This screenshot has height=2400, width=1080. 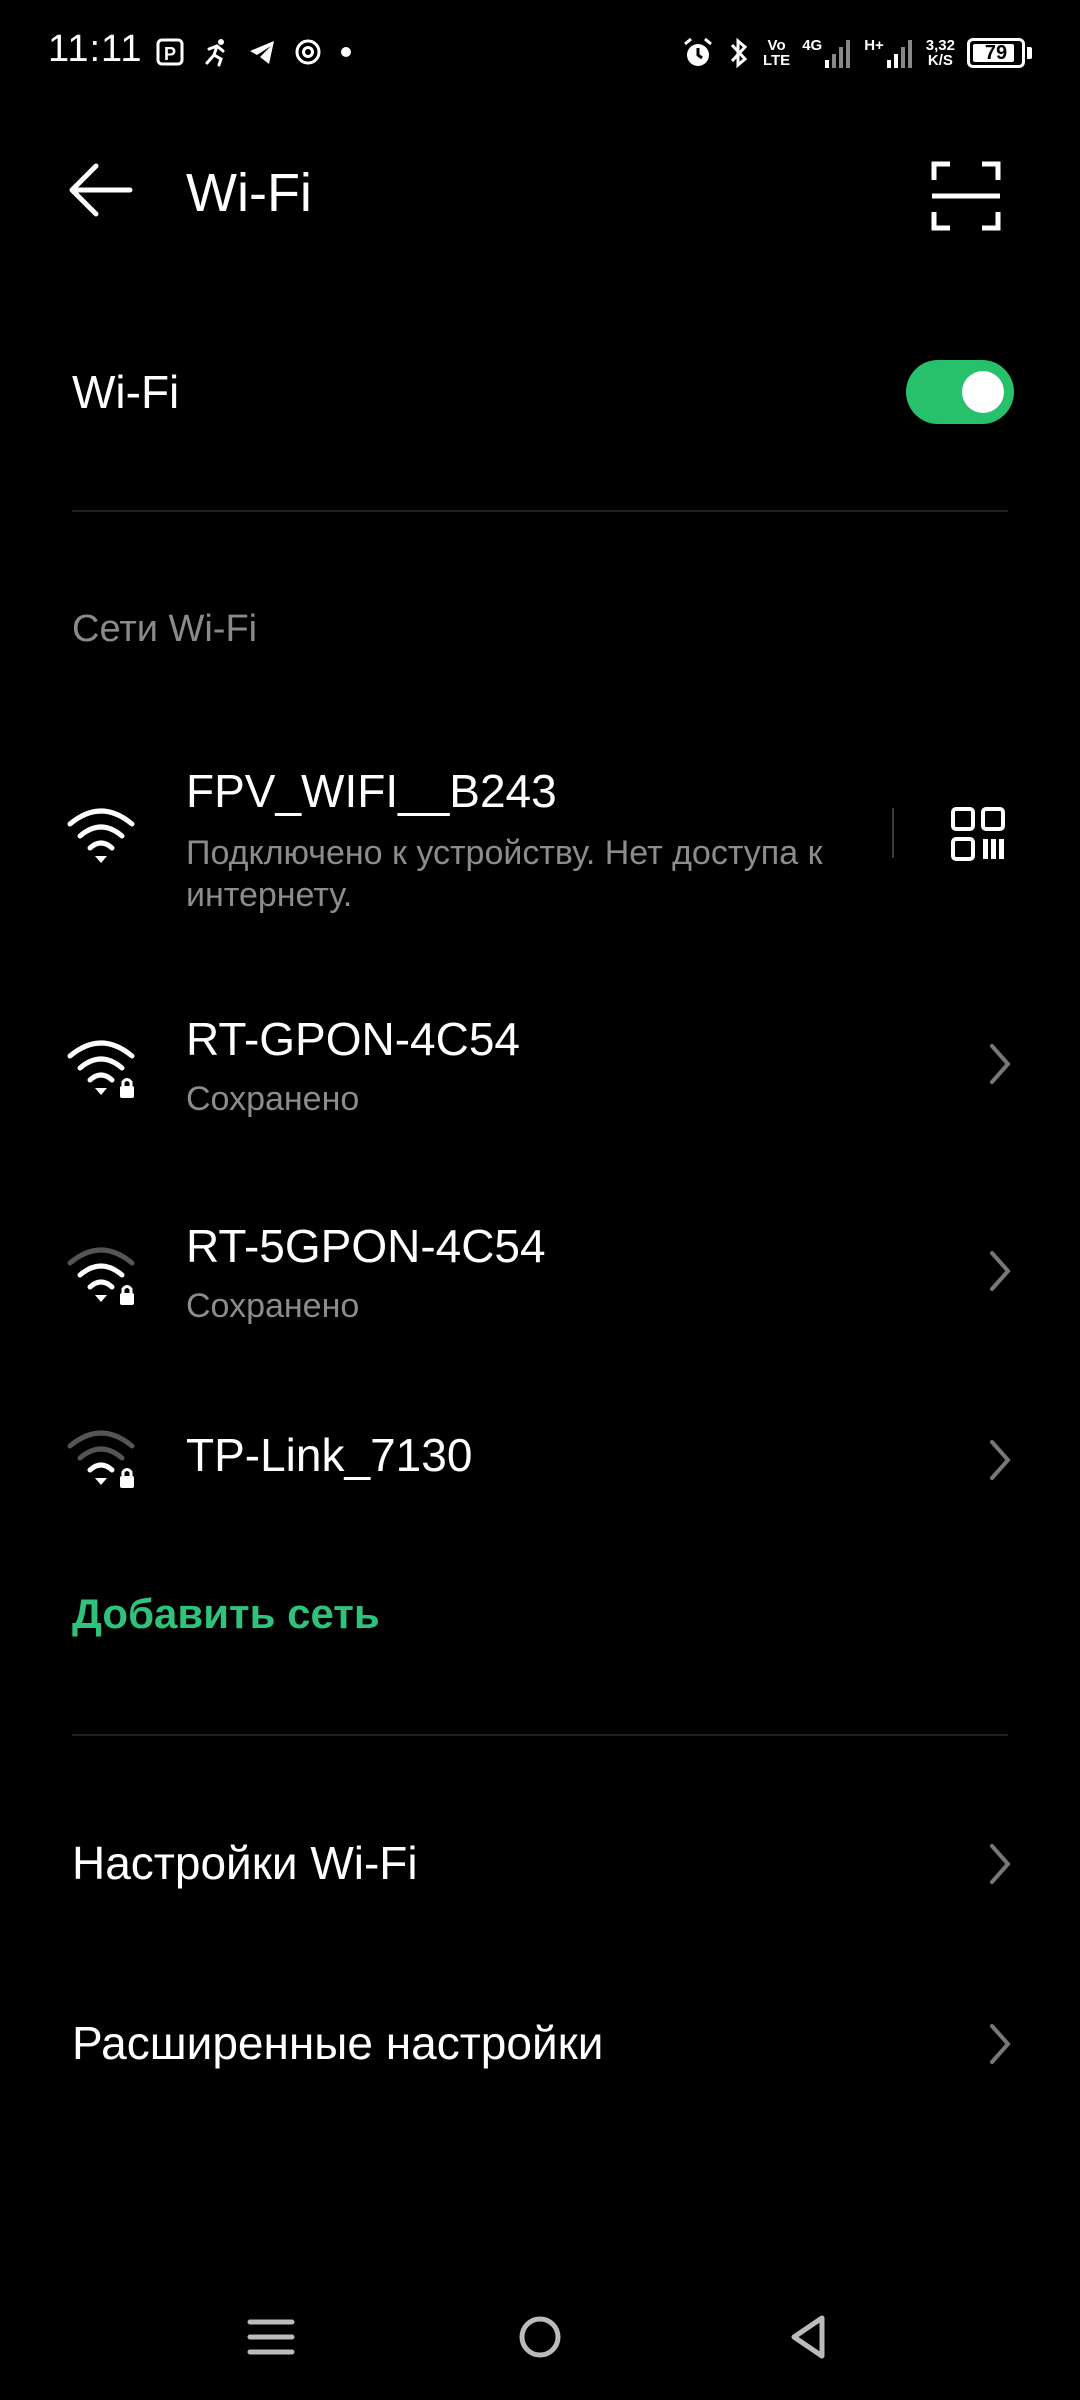 I want to click on battery-cap, so click(x=1029, y=53).